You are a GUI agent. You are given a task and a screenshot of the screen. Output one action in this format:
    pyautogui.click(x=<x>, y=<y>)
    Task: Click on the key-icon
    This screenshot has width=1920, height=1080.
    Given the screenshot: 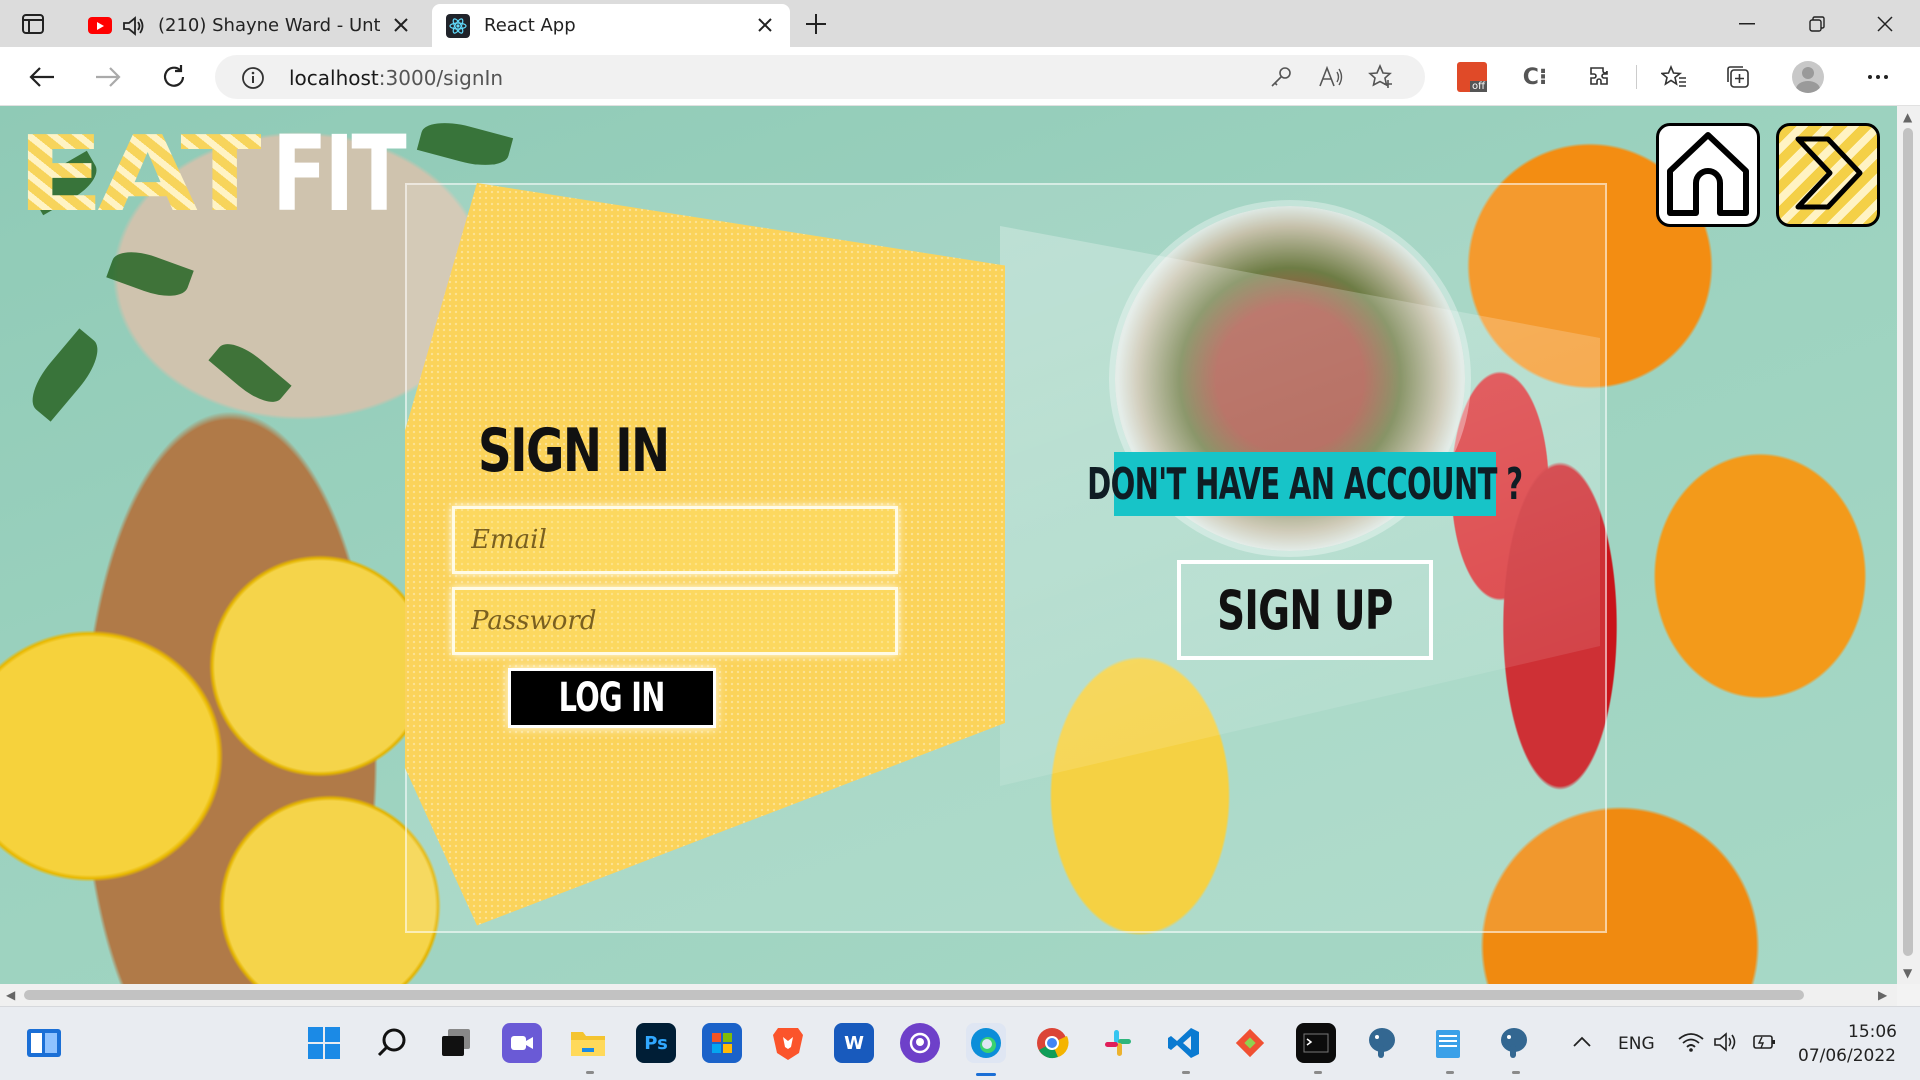 What is the action you would take?
    pyautogui.click(x=1281, y=77)
    